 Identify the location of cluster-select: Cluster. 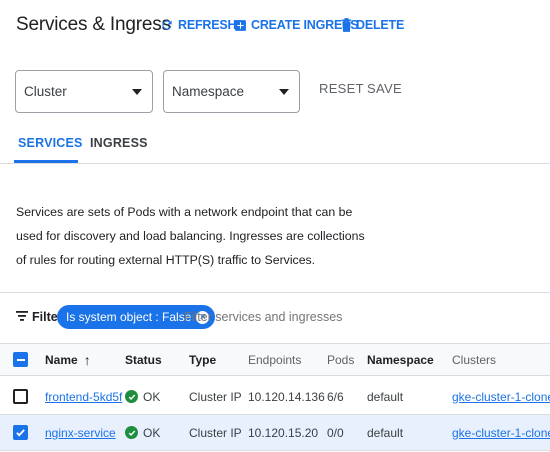
(84, 91).